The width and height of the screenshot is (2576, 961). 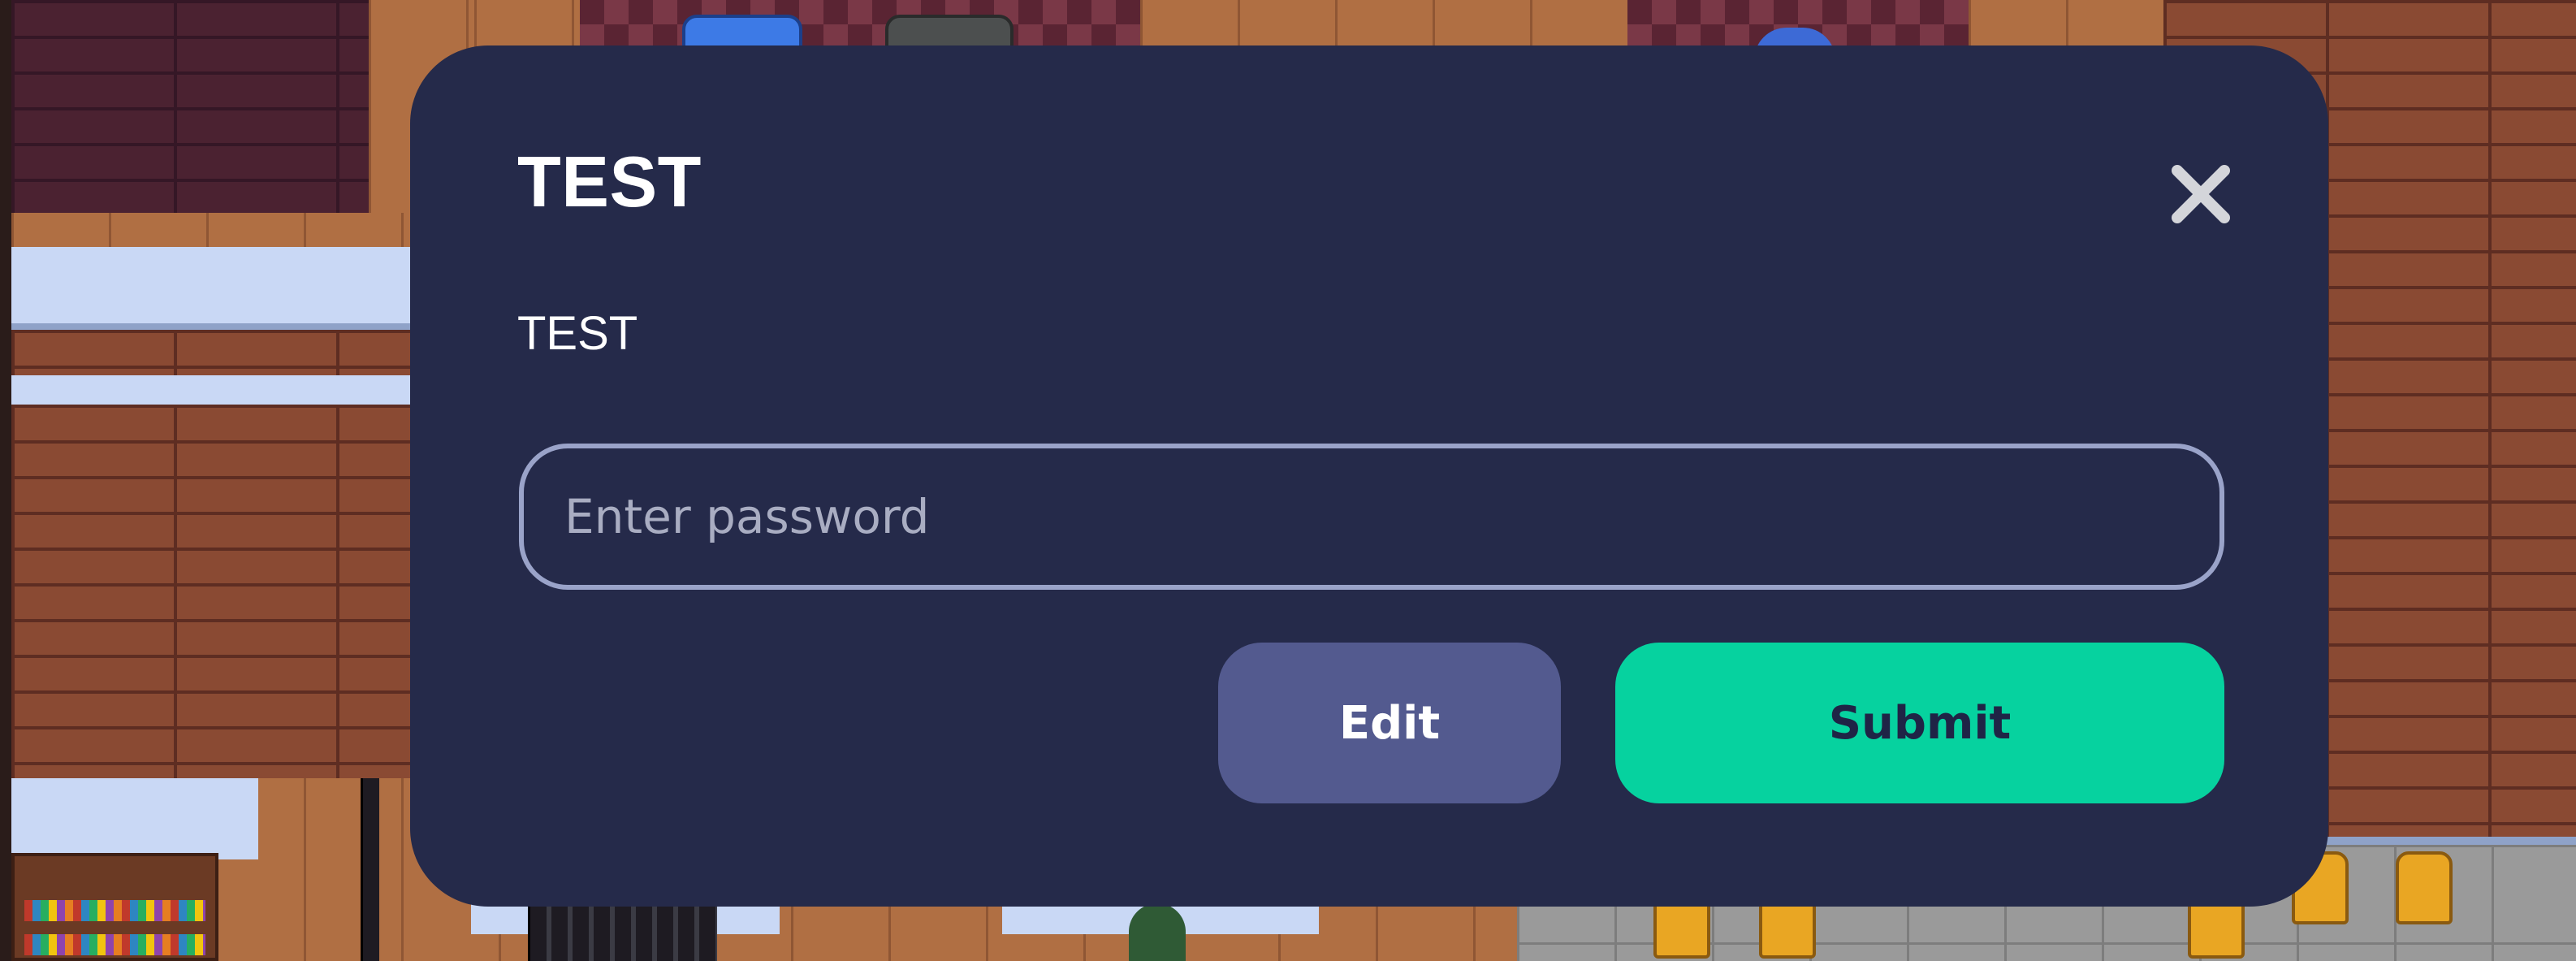 I want to click on plant, so click(x=1157, y=932).